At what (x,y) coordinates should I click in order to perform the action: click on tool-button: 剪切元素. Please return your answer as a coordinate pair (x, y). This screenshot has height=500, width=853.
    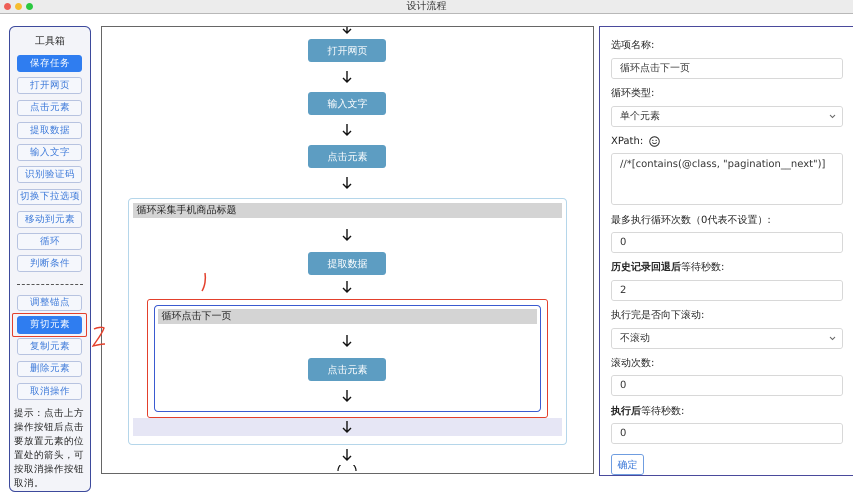
    Looking at the image, I should click on (49, 325).